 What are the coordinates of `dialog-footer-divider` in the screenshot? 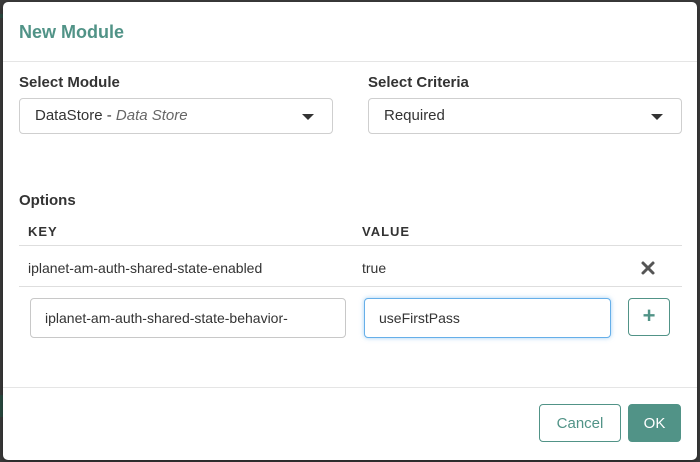 It's located at (350, 387).